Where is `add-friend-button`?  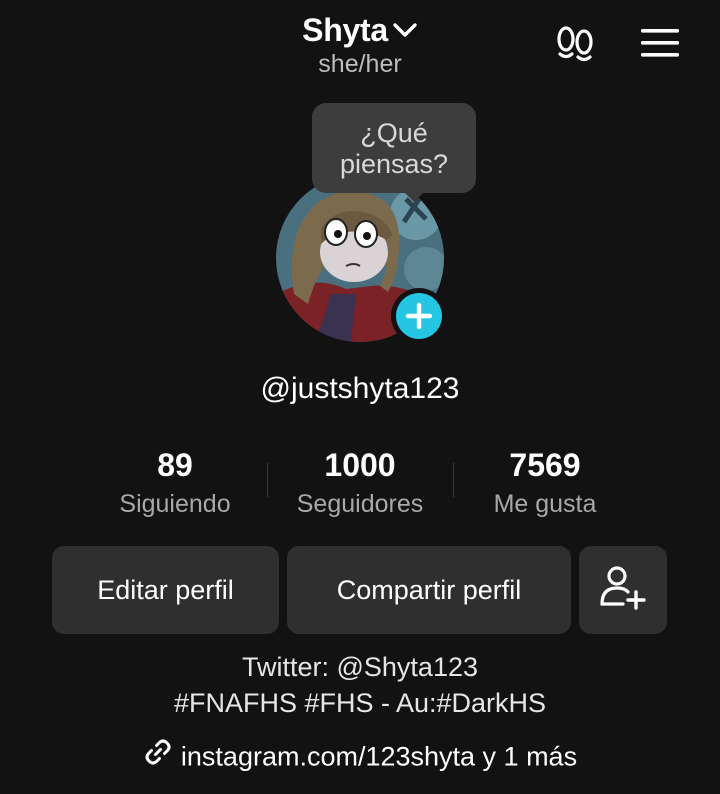 add-friend-button is located at coordinates (623, 590).